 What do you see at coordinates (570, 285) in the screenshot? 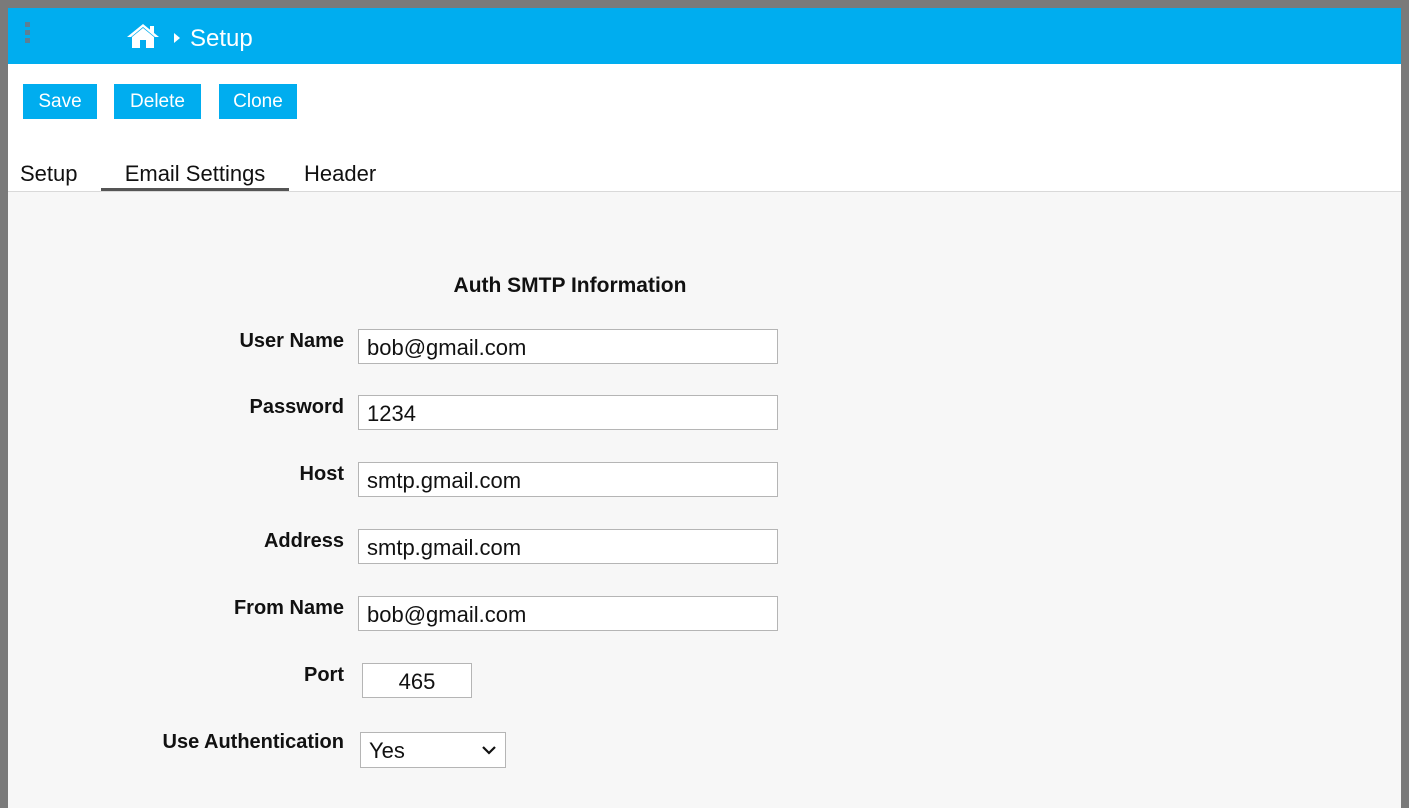
I see `section-title: Auth SMTP Information` at bounding box center [570, 285].